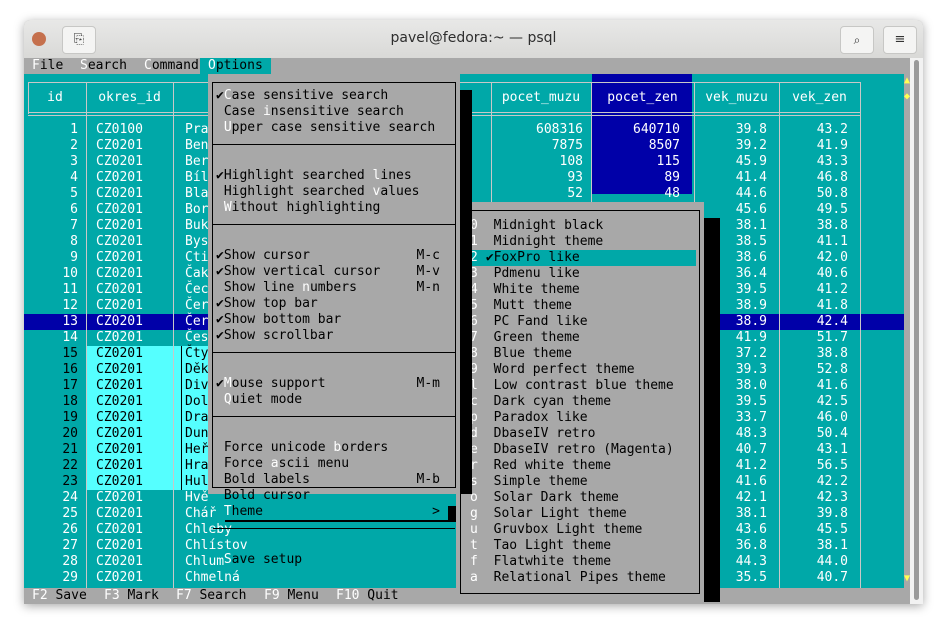 This screenshot has height=629, width=946. What do you see at coordinates (642, 98) in the screenshot?
I see `column-header-pocet_zen: pocet_zen` at bounding box center [642, 98].